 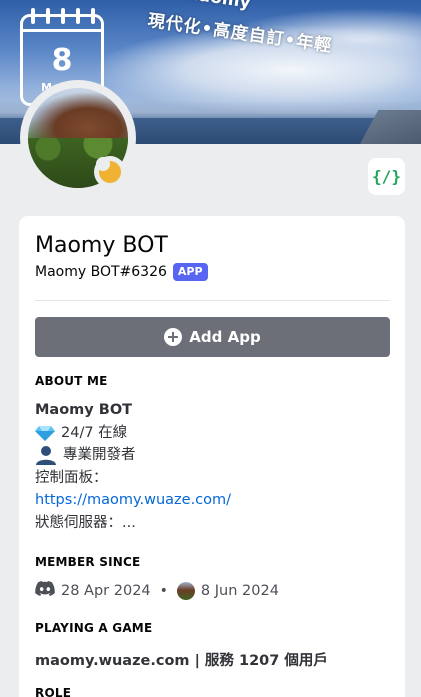 What do you see at coordinates (101, 272) in the screenshot?
I see `username: Maomy BOT#6326` at bounding box center [101, 272].